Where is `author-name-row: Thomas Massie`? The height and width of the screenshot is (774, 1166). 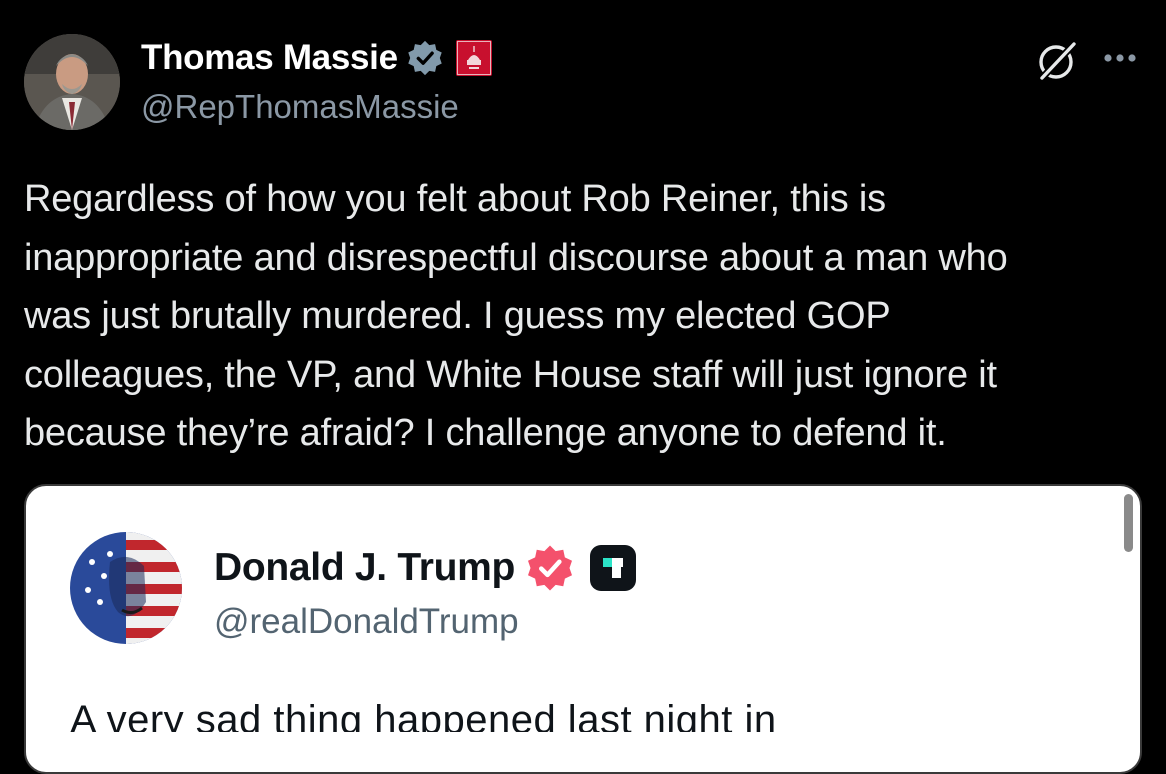 author-name-row: Thomas Massie is located at coordinates (316, 58).